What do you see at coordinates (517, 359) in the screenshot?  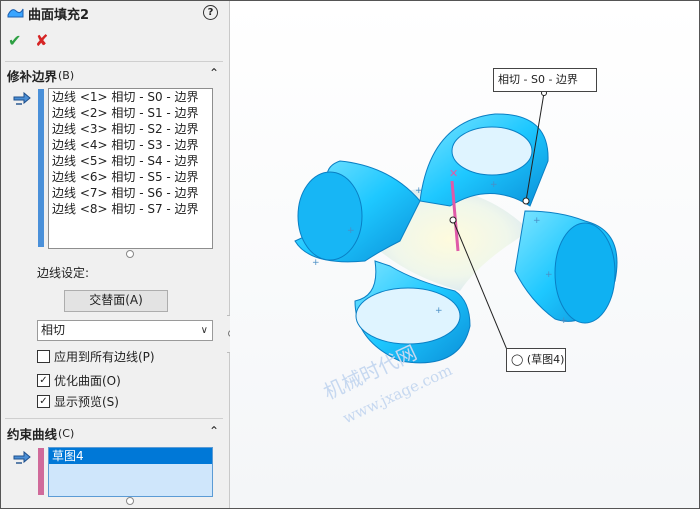 I see `callout-anchor-icon: ◯` at bounding box center [517, 359].